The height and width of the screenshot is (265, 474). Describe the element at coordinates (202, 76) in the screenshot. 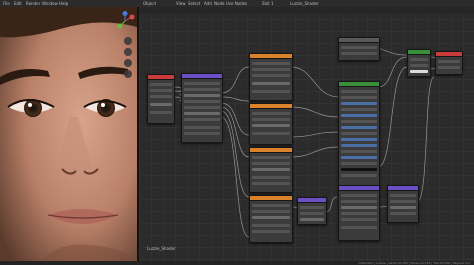

I see `node-header-mapping` at that location.